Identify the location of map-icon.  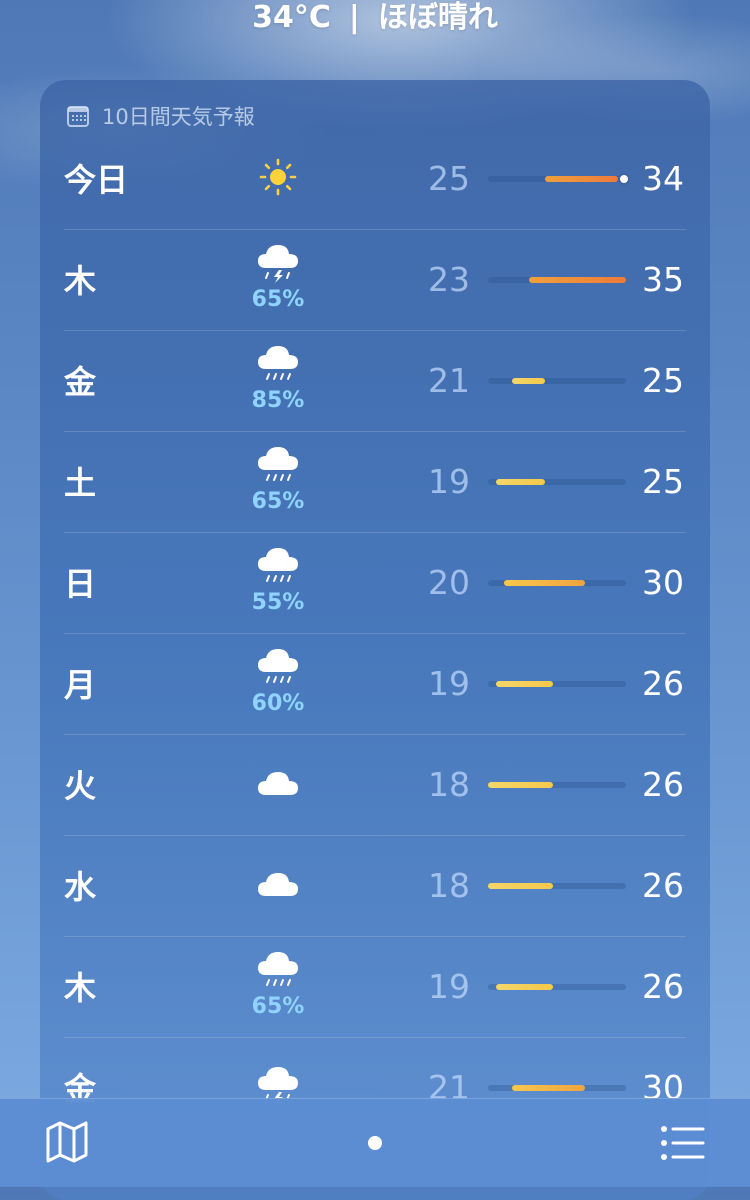
(67, 1142).